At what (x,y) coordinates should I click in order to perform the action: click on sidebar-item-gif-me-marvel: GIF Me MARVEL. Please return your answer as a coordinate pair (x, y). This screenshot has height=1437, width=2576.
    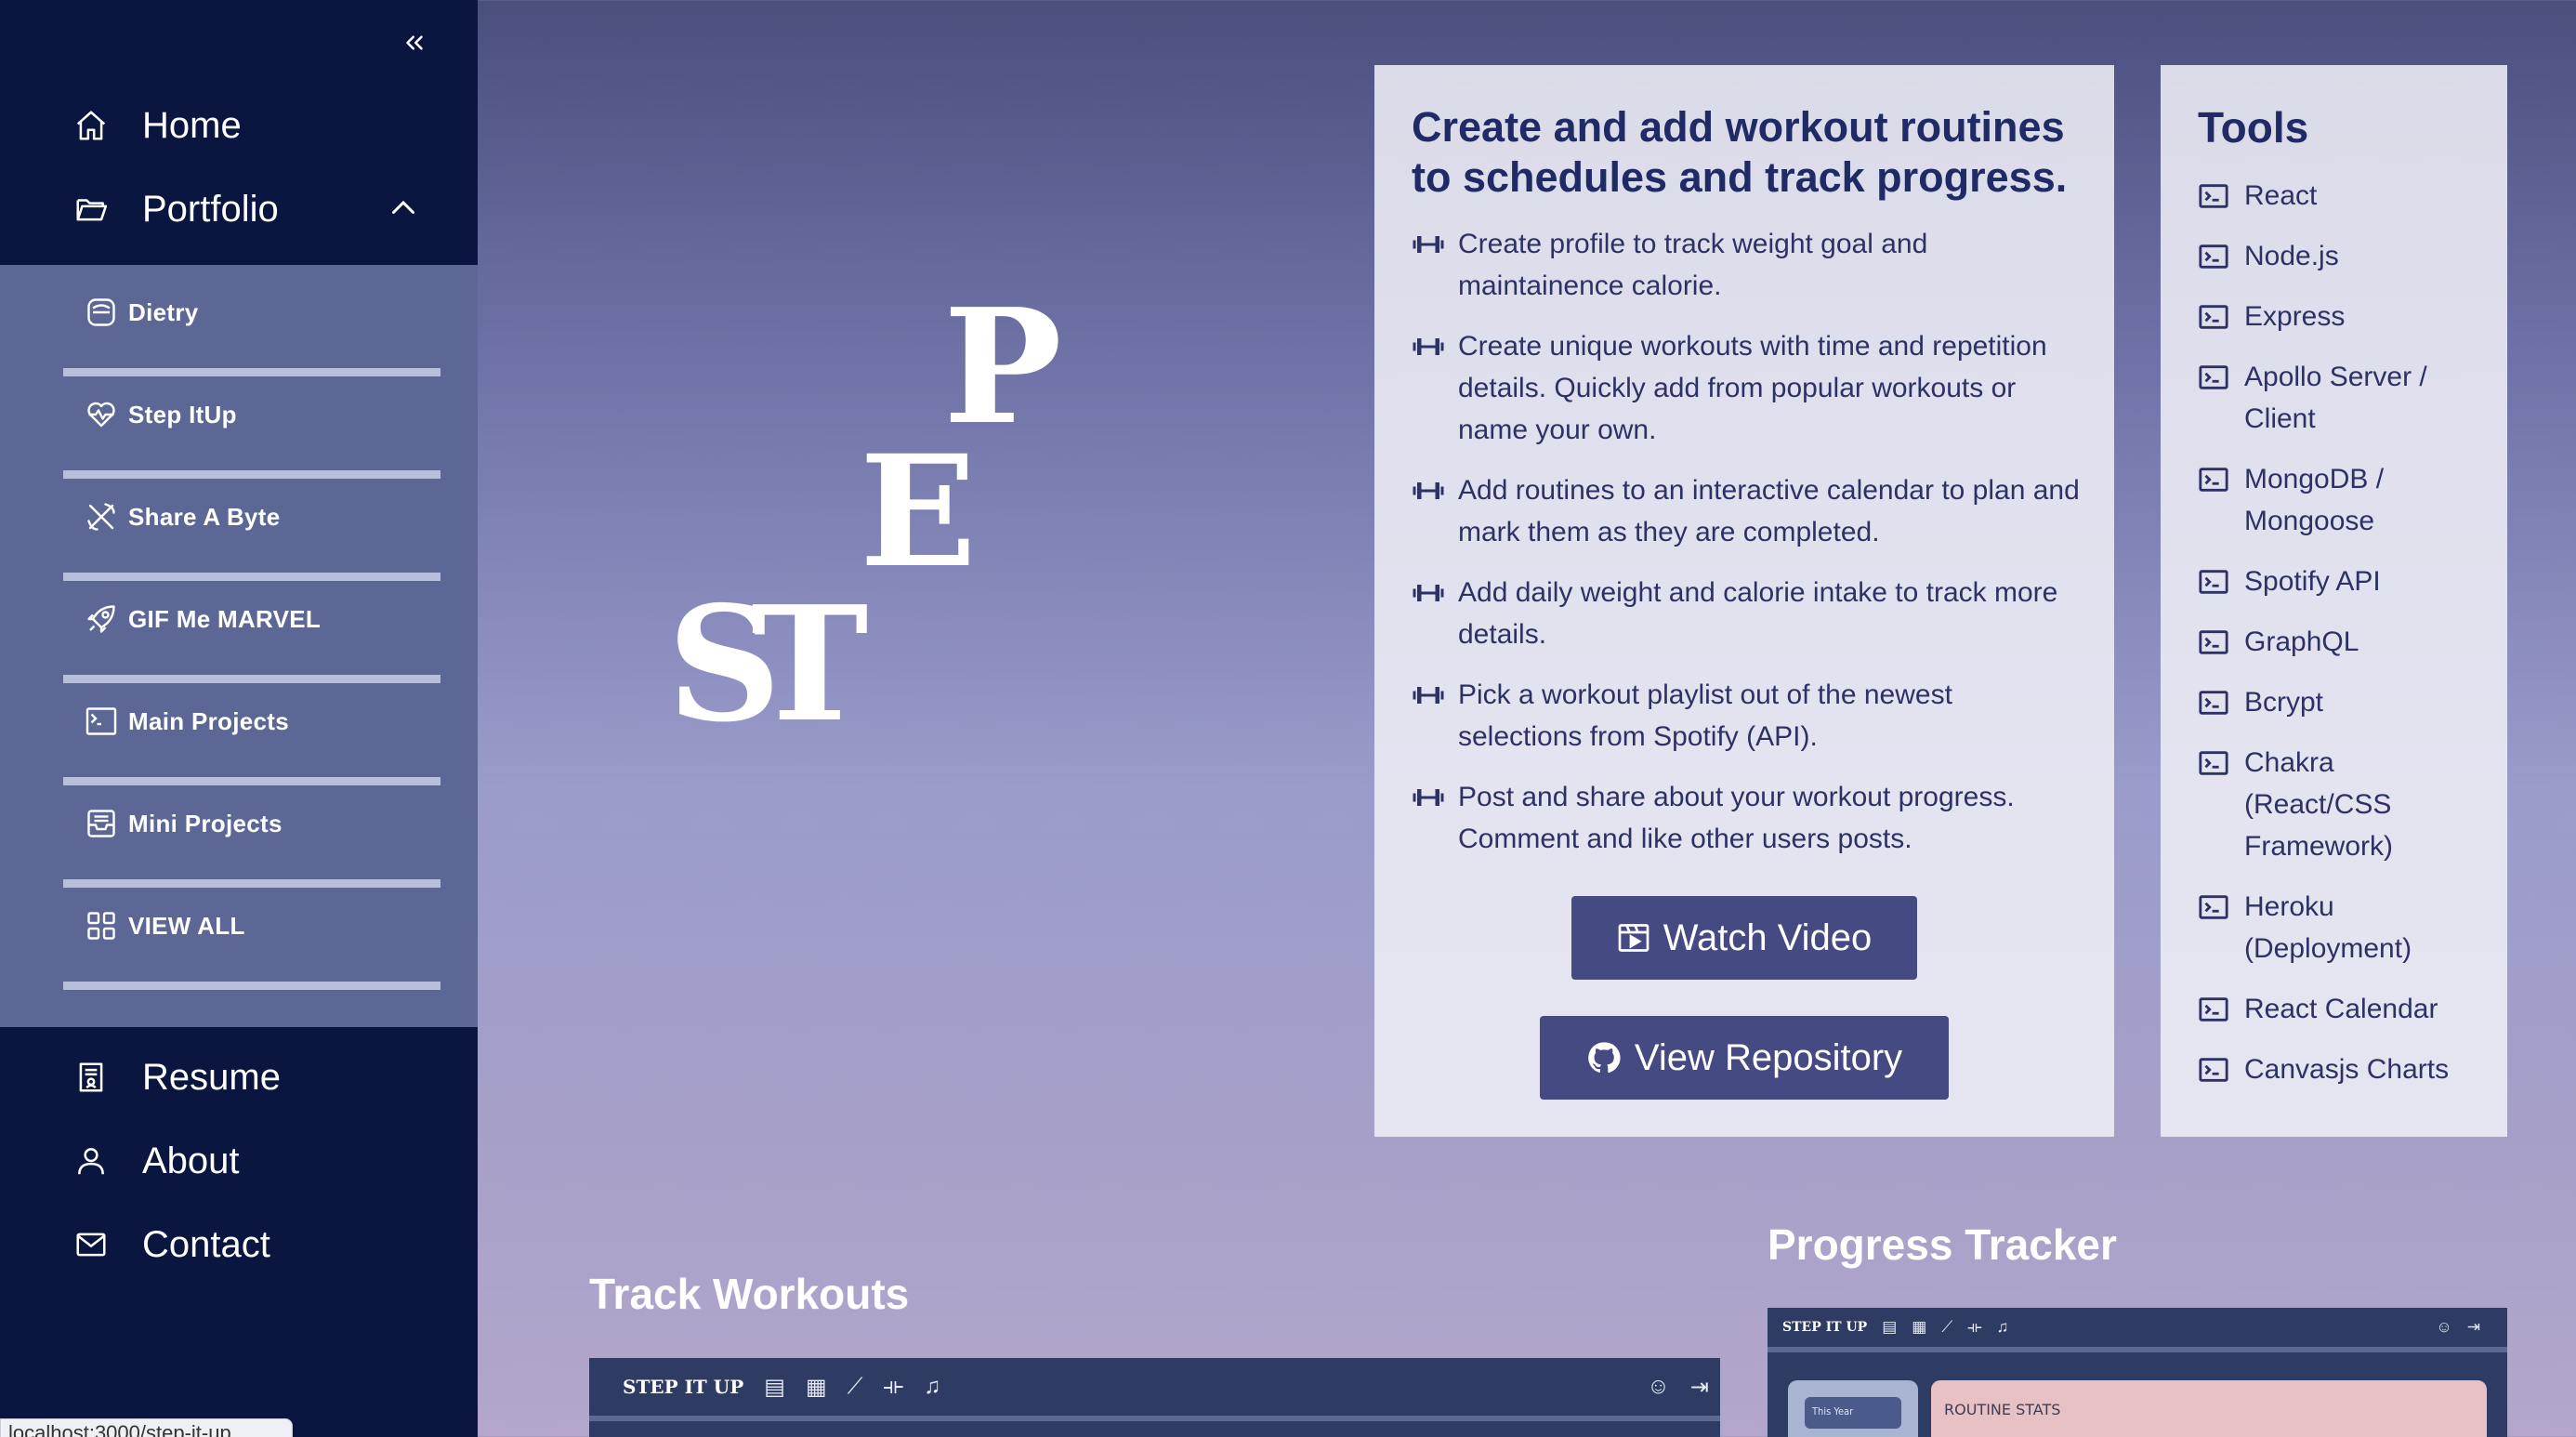
    Looking at the image, I should click on (251, 632).